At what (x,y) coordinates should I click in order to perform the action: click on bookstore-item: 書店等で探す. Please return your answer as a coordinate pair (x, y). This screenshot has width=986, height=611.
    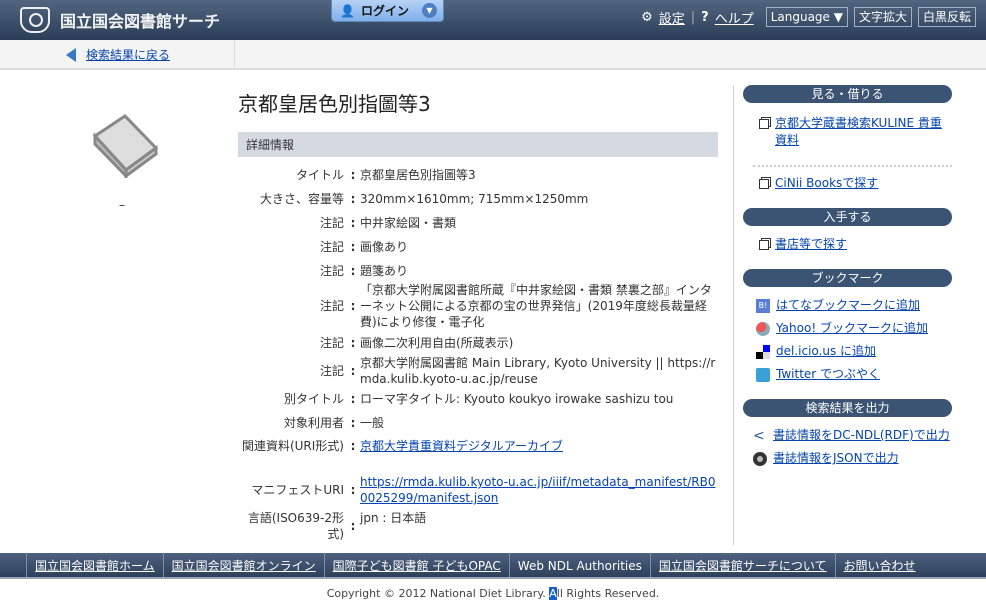
    Looking at the image, I should click on (847, 244).